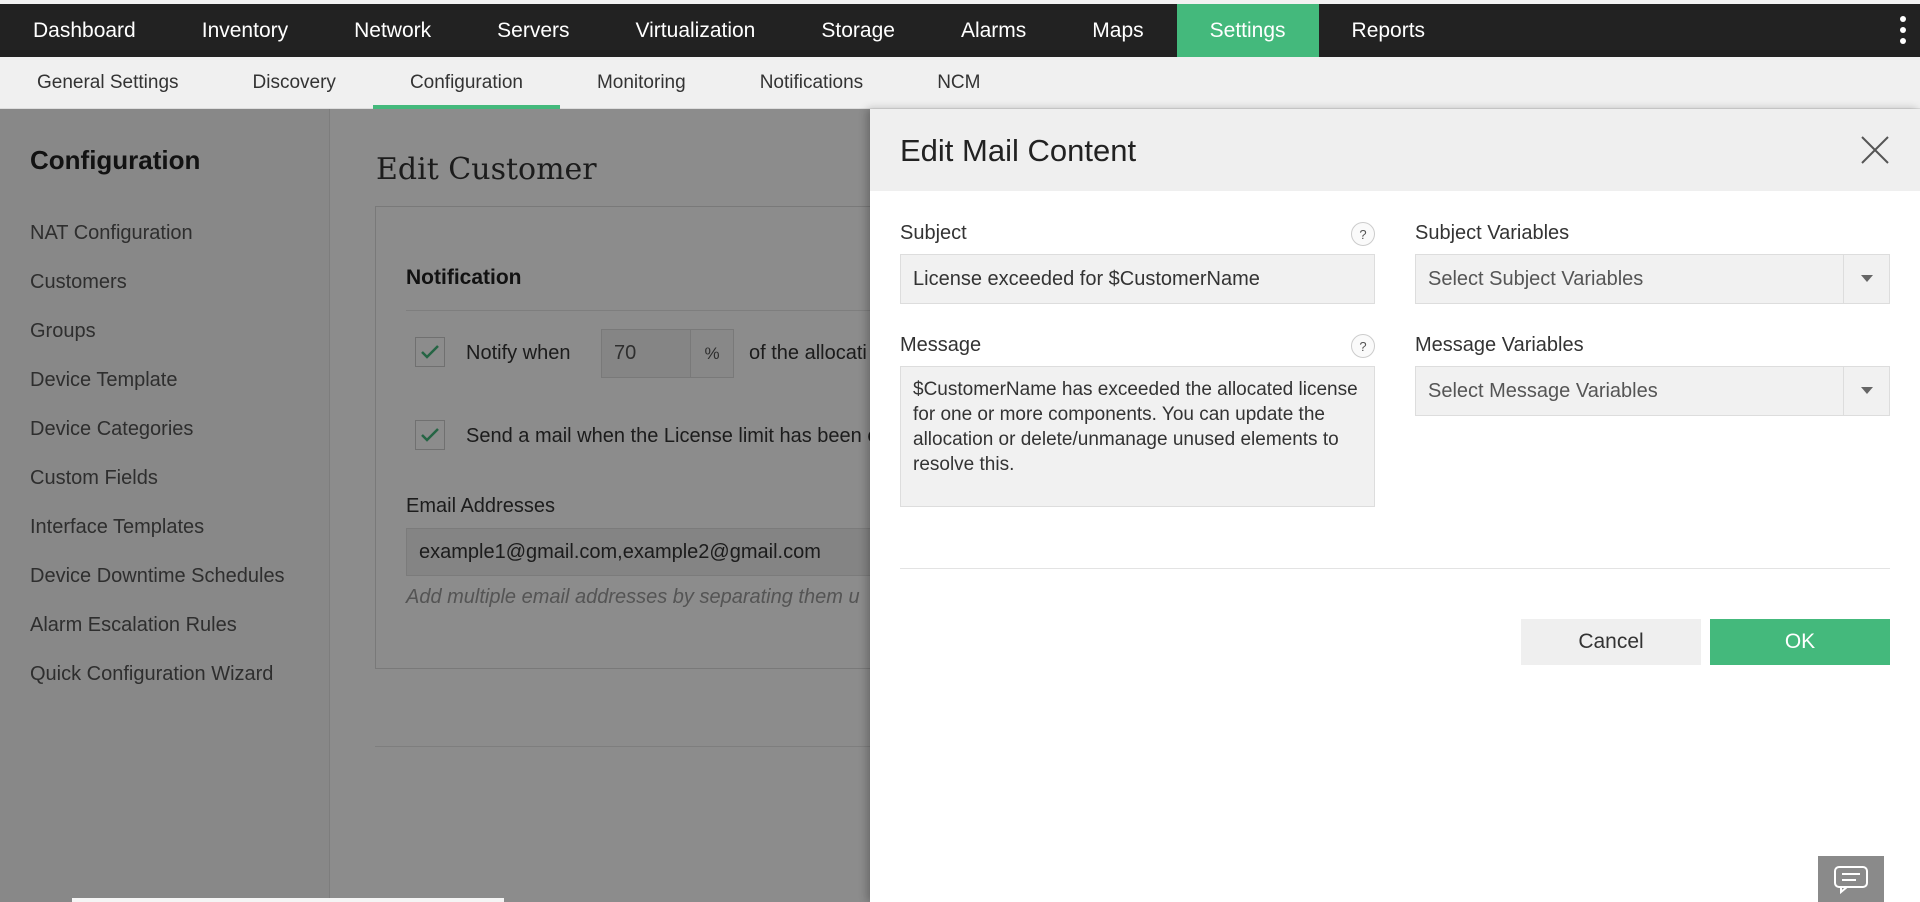 The height and width of the screenshot is (902, 1920). Describe the element at coordinates (392, 30) in the screenshot. I see `tab-network: Network` at that location.